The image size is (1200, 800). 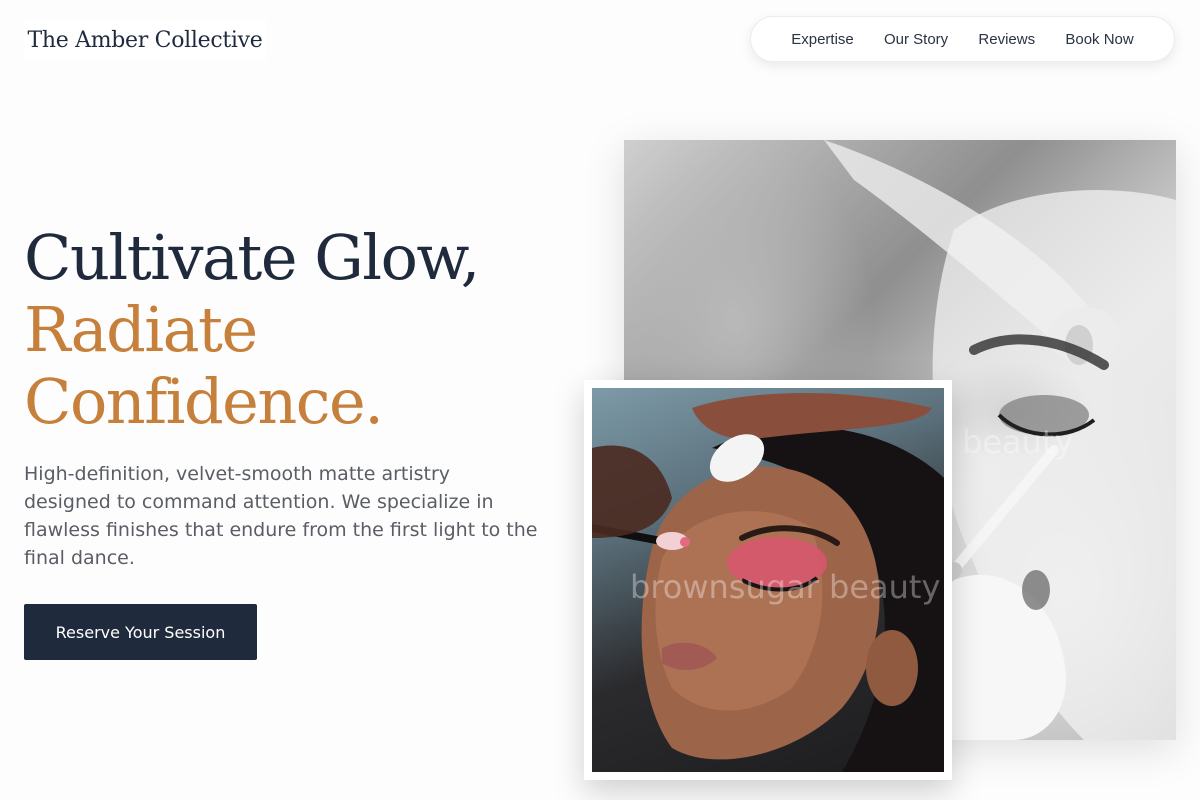 I want to click on headline-line-3: Confidence., so click(x=204, y=401).